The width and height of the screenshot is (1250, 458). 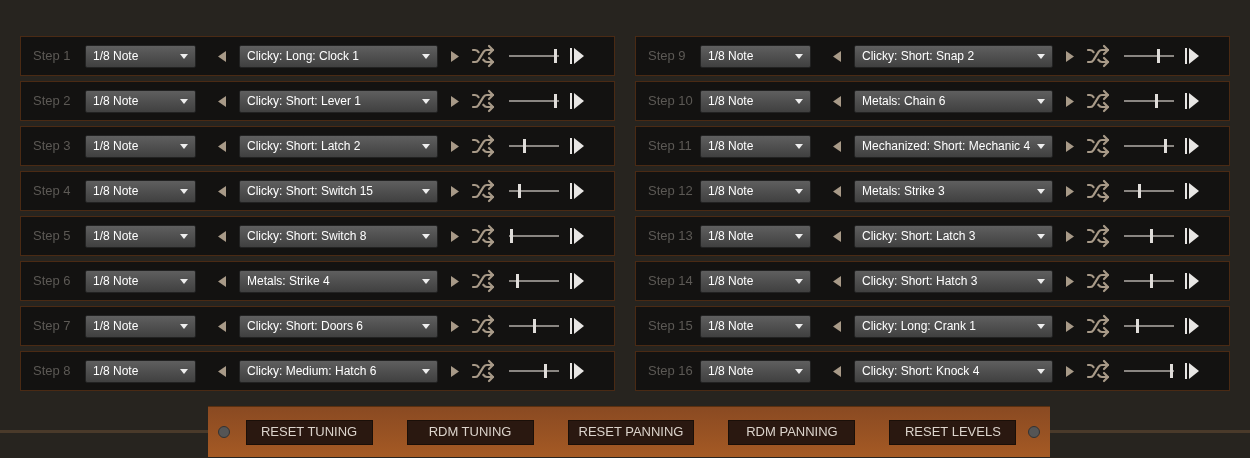 What do you see at coordinates (953, 101) in the screenshot?
I see `sample-dropdown: Metals: Chain 6` at bounding box center [953, 101].